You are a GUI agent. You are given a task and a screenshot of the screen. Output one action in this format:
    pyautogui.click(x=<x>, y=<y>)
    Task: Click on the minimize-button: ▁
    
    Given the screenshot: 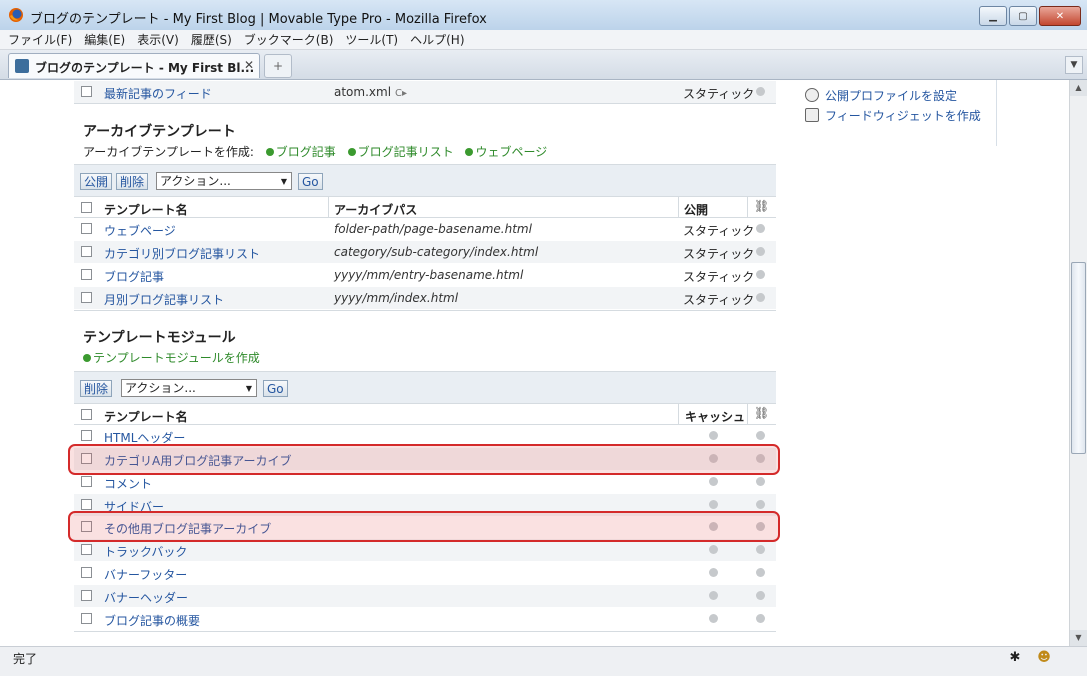 What is the action you would take?
    pyautogui.click(x=993, y=16)
    